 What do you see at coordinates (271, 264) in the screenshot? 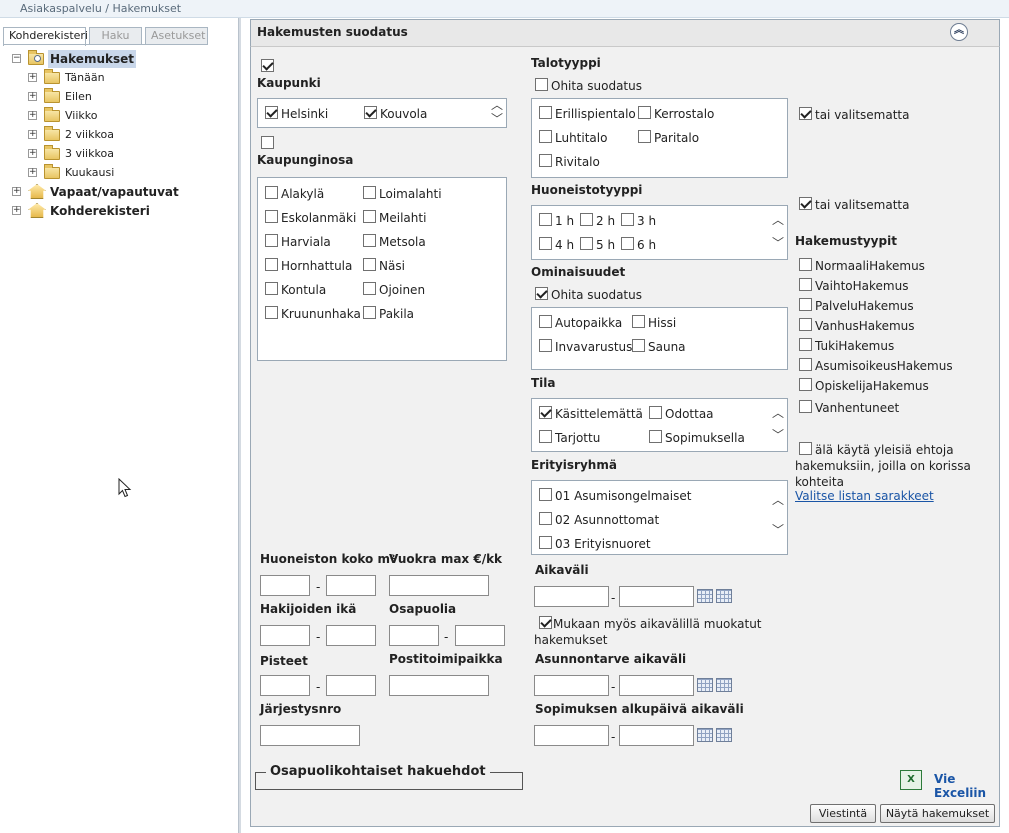
I see `checkbox-hornhattula` at bounding box center [271, 264].